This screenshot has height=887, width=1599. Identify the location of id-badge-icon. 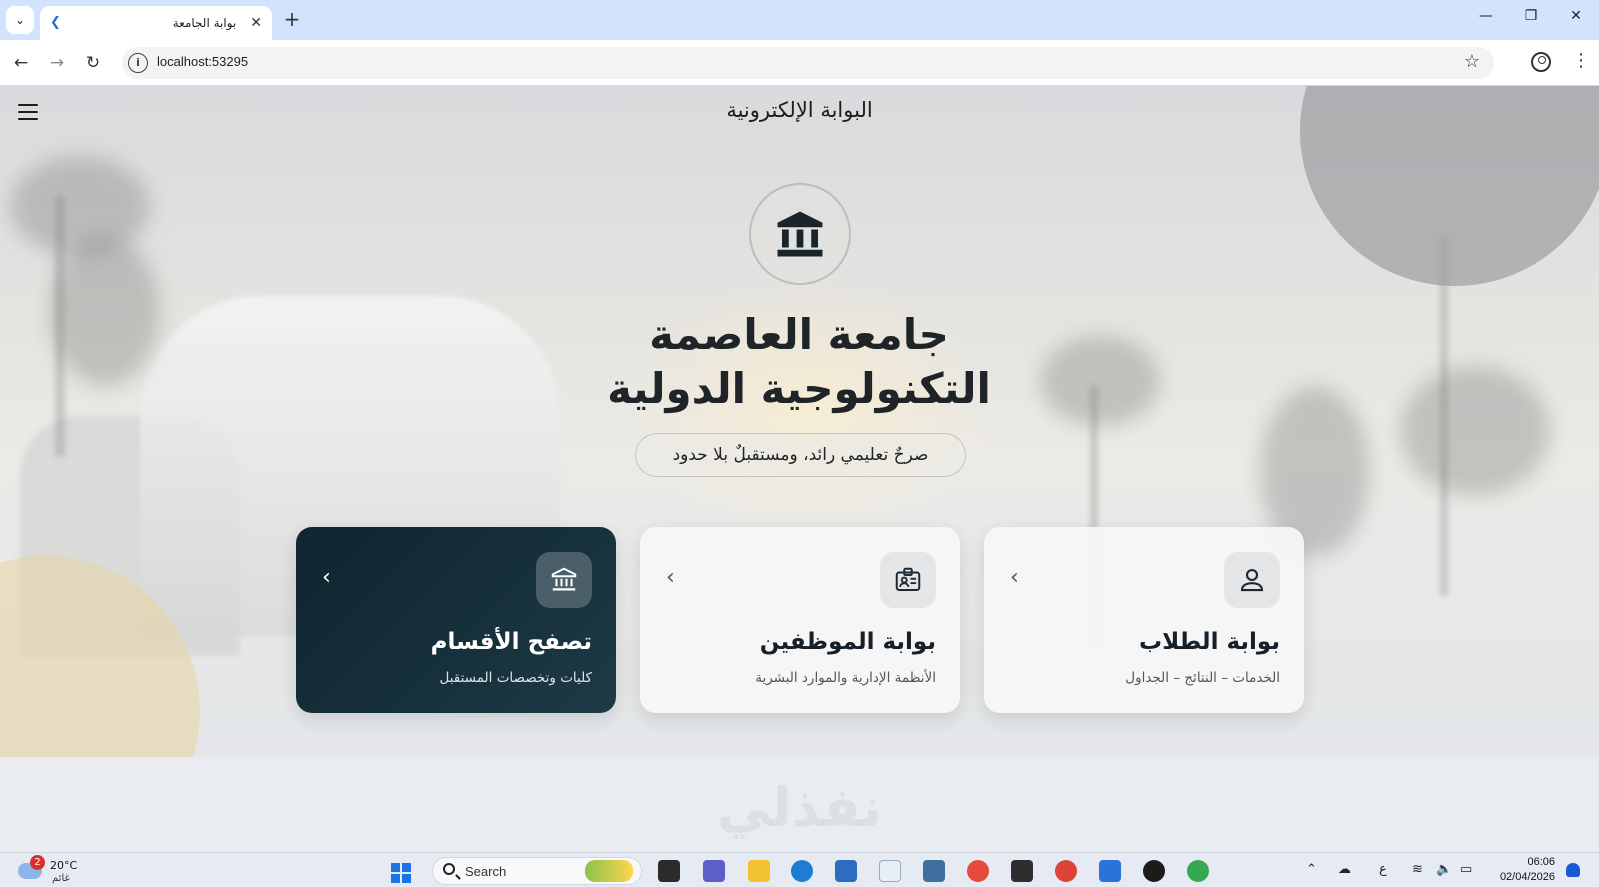
(908, 579).